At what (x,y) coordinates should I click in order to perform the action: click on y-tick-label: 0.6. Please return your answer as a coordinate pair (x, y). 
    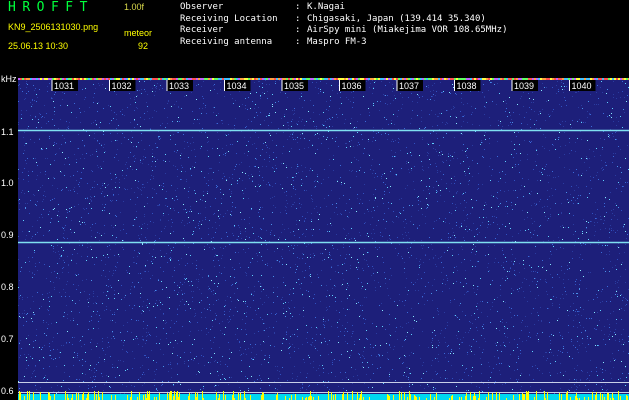
    Looking at the image, I should click on (7, 391).